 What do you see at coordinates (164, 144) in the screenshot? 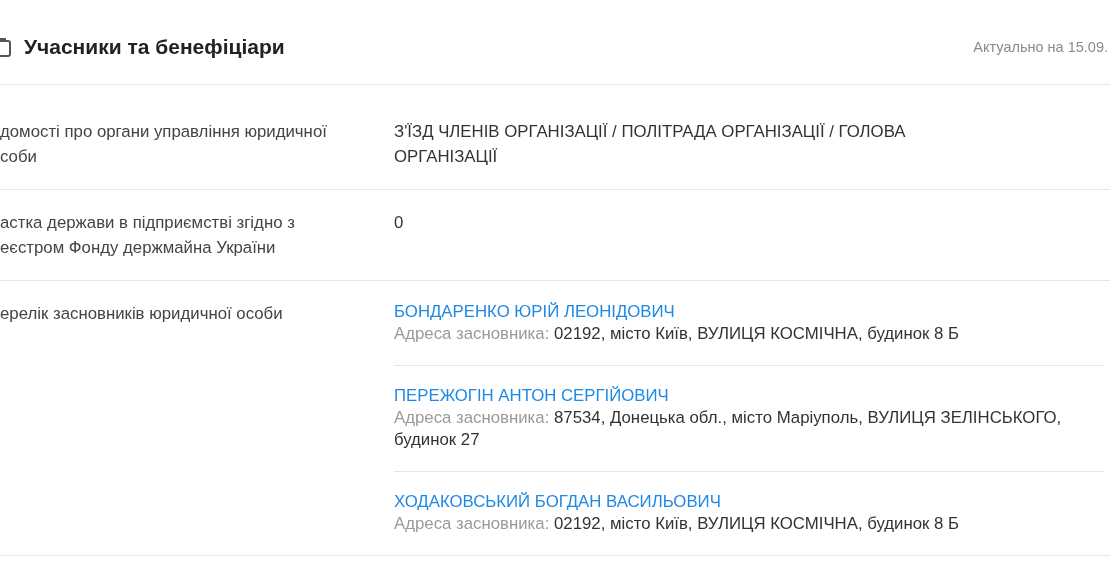
I see `field-label: домості про органи управління юридичної соби` at bounding box center [164, 144].